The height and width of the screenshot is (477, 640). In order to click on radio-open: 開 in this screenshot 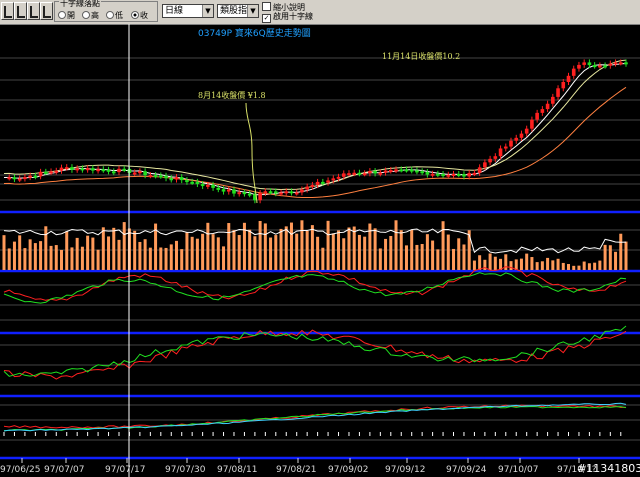, I will do `click(66, 16)`.